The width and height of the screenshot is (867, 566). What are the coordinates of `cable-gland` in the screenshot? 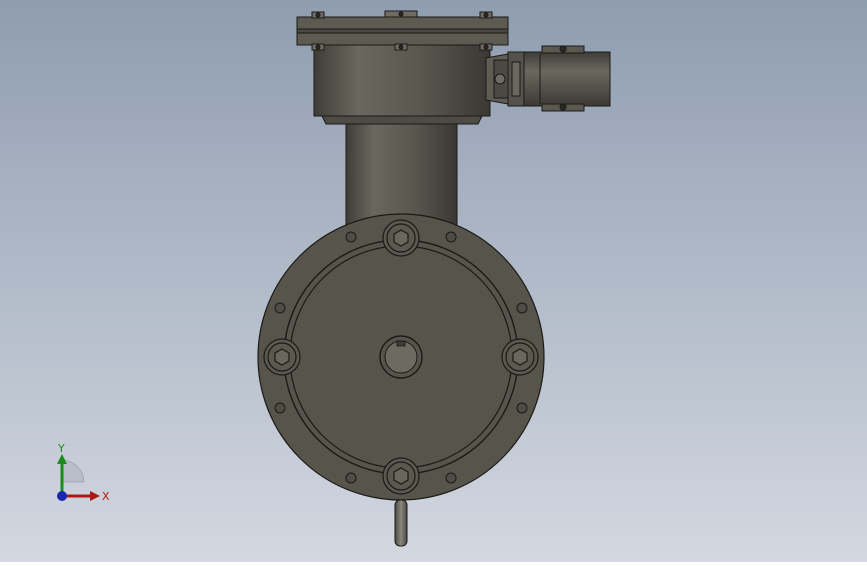 It's located at (548, 78).